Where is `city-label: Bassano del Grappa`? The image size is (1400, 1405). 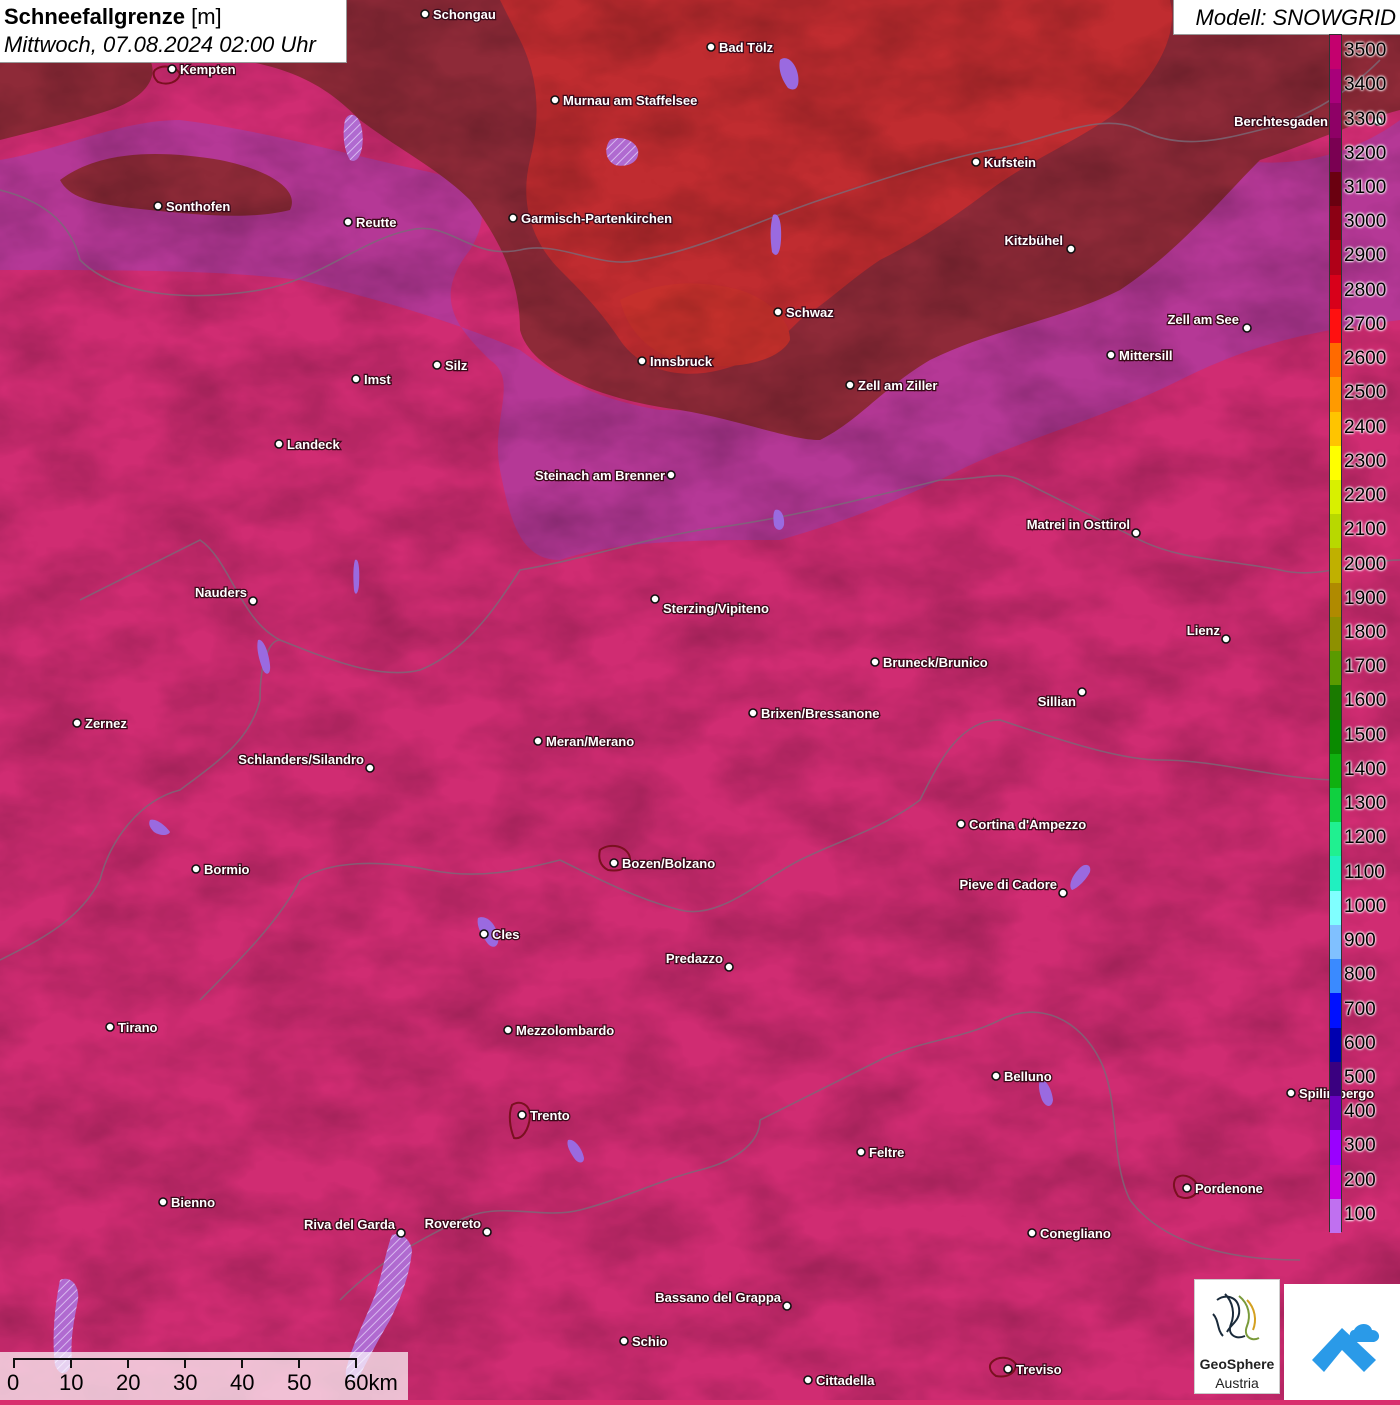
city-label: Bassano del Grappa is located at coordinates (718, 1297).